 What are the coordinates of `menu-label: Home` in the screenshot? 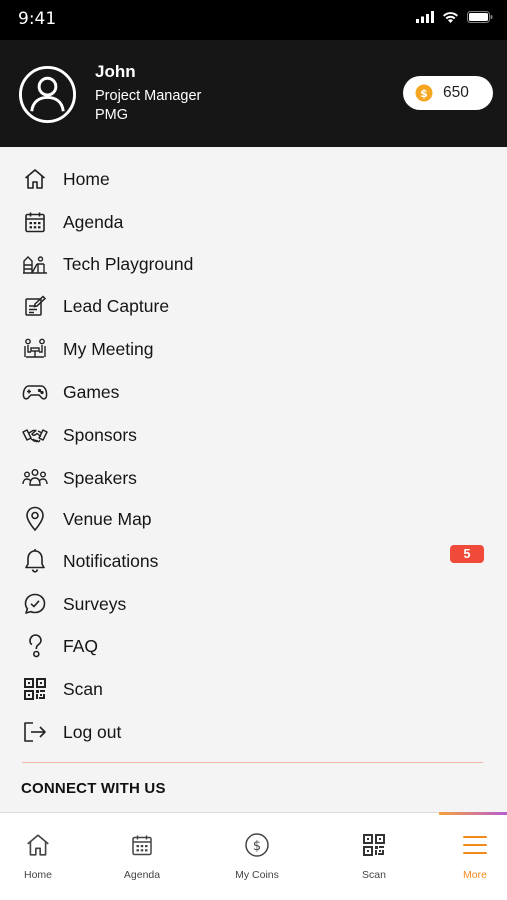 It's located at (86, 178).